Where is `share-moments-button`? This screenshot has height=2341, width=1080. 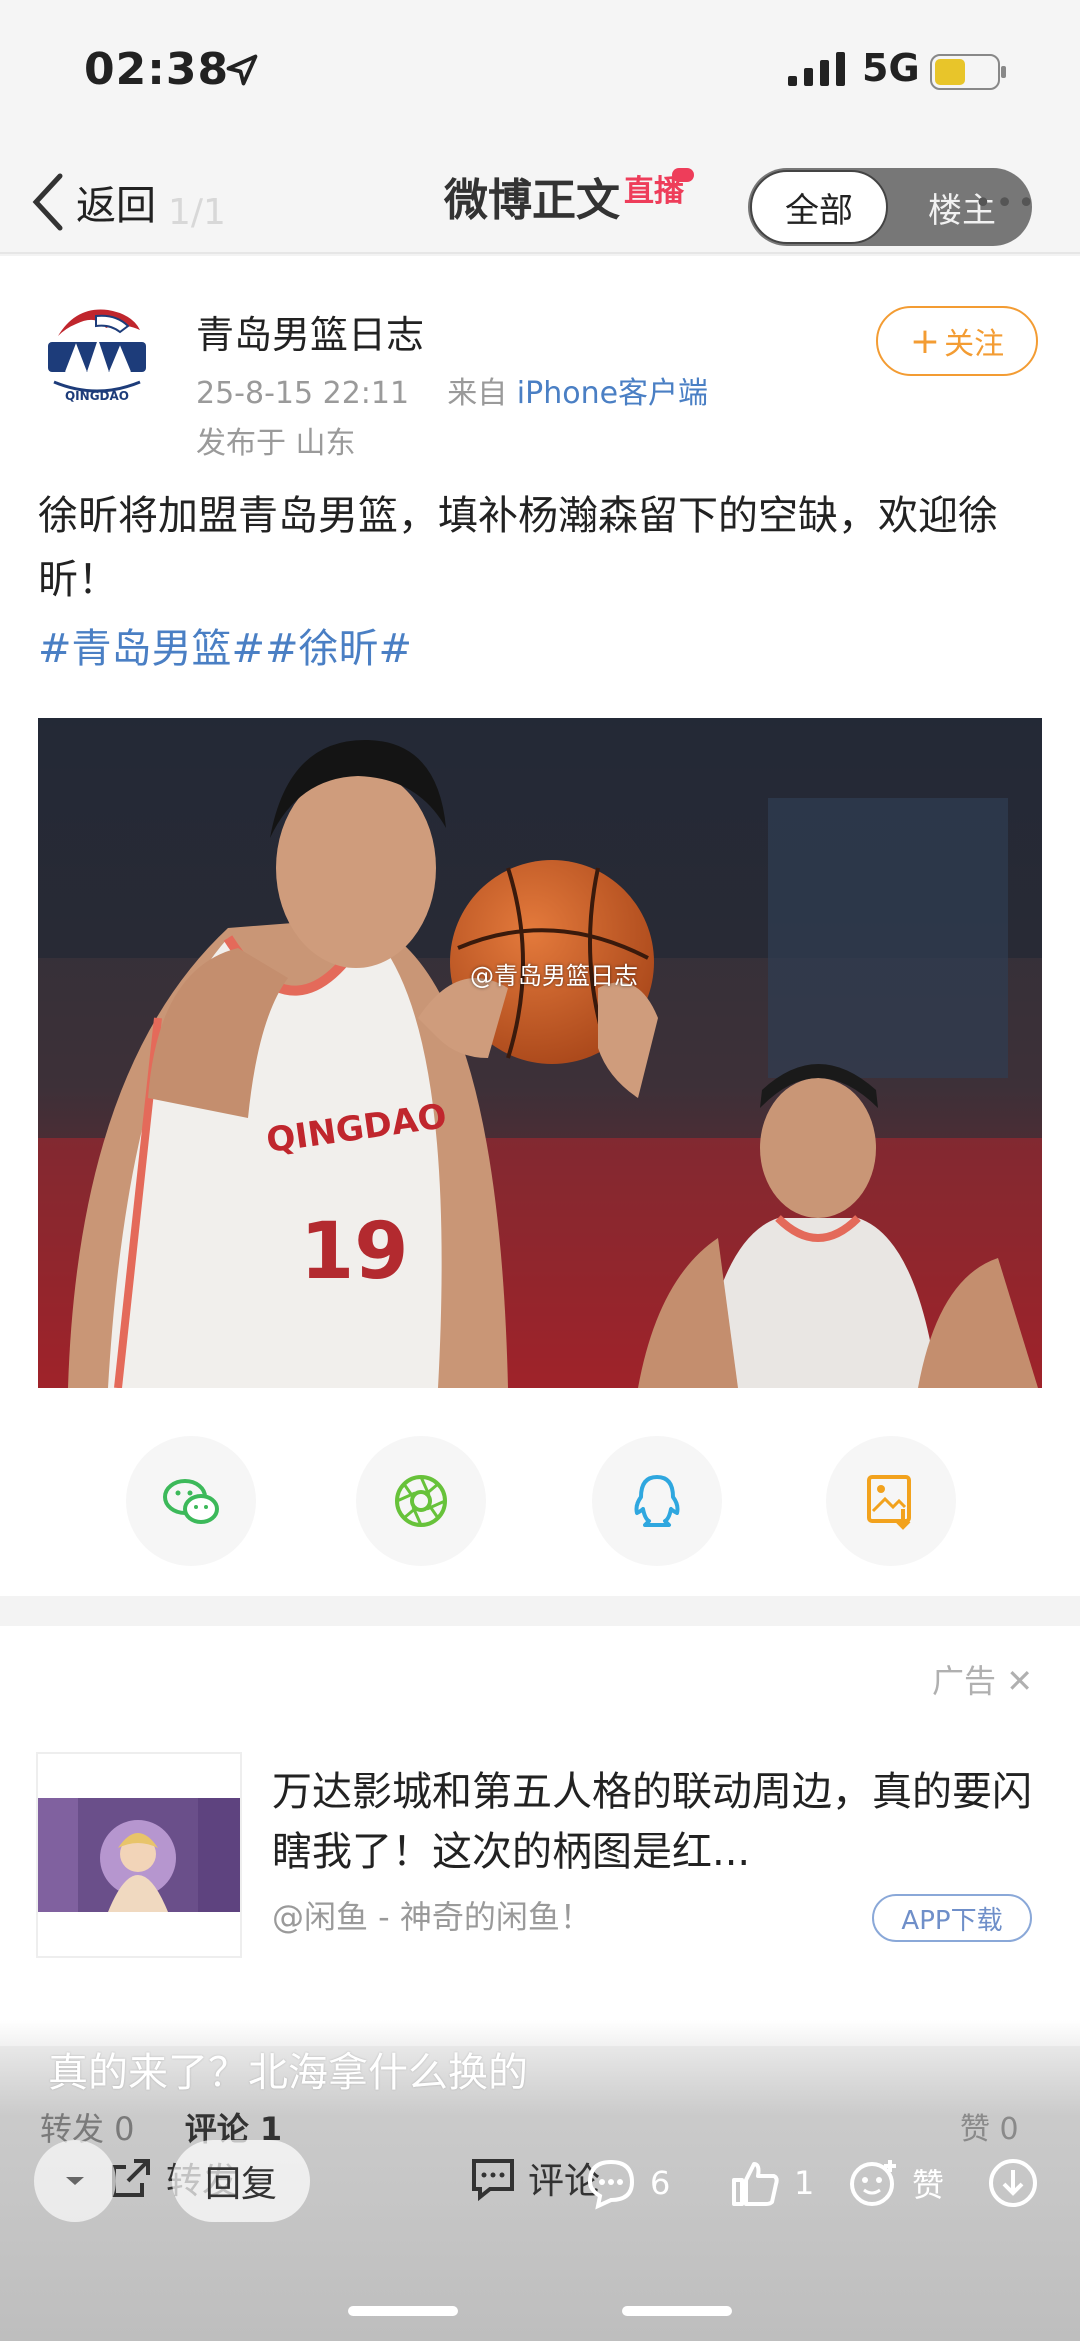 share-moments-button is located at coordinates (421, 1501).